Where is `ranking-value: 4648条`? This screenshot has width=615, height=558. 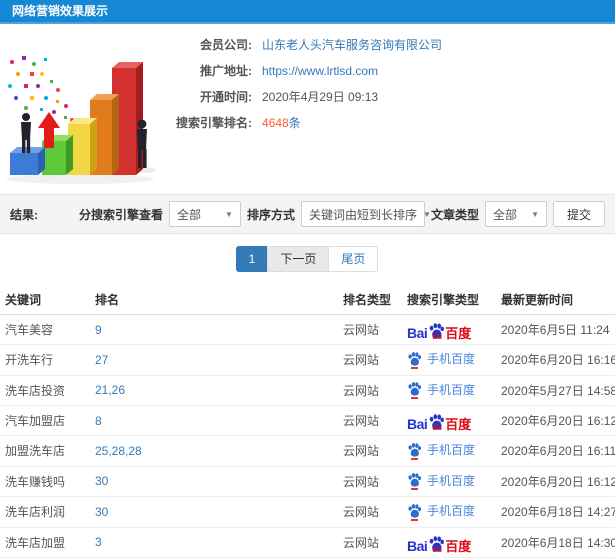 ranking-value: 4648条 is located at coordinates (281, 123).